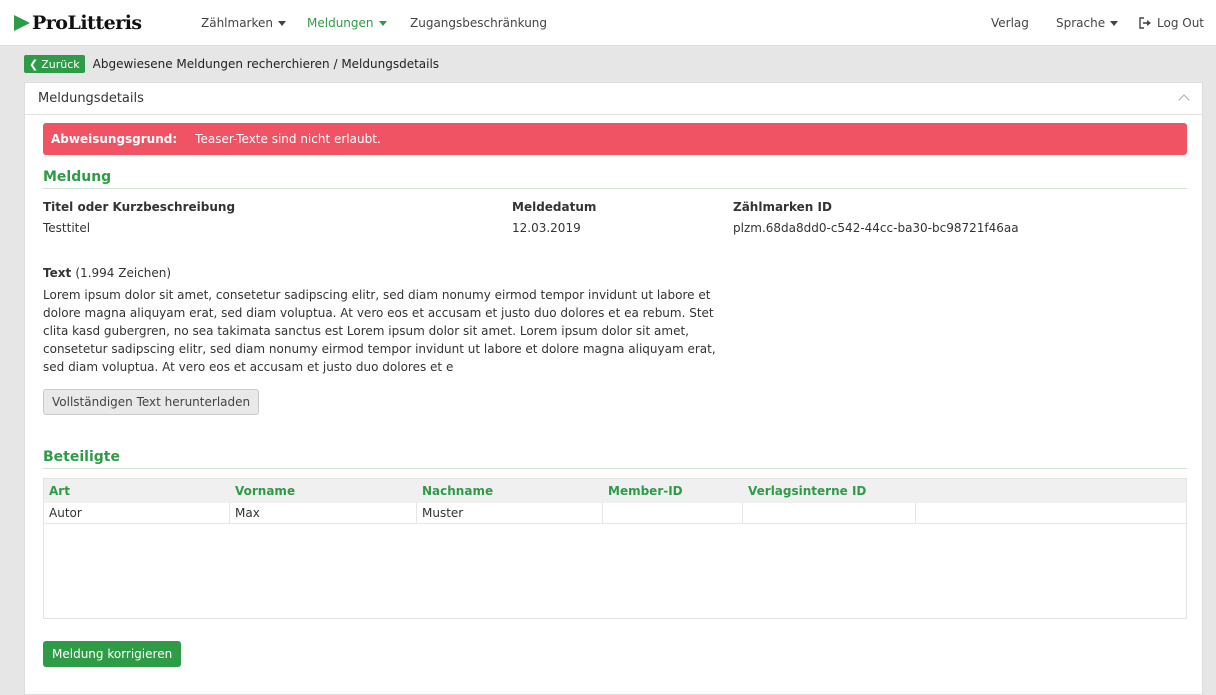 The image size is (1216, 695). I want to click on meldung-korrigieren-button: Meldung korrigieren, so click(112, 654).